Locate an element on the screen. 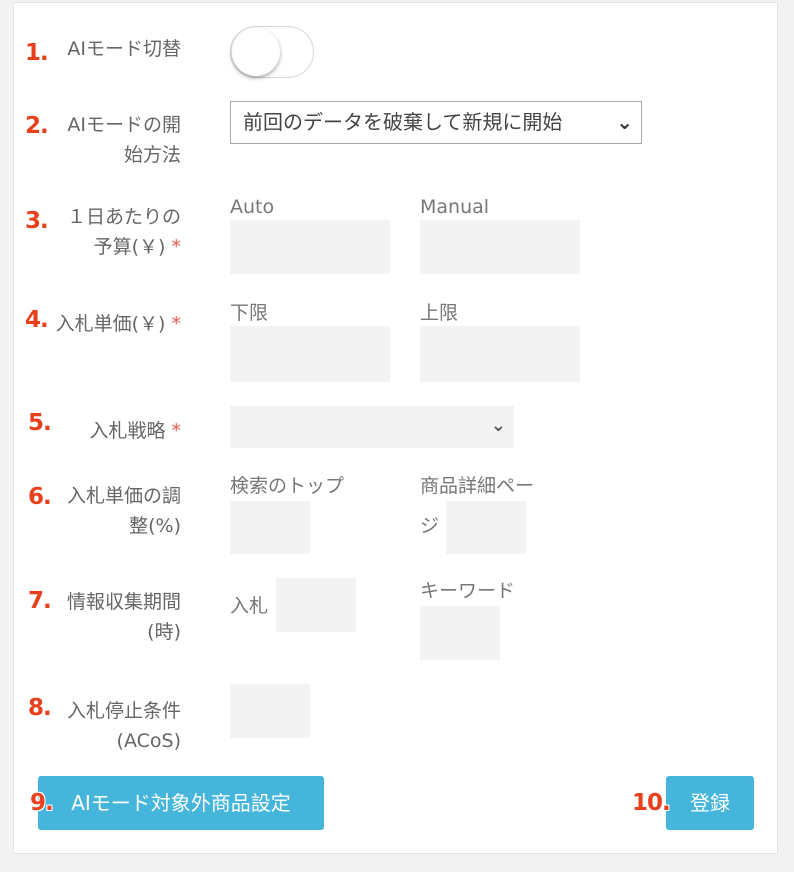 The height and width of the screenshot is (872, 794). bid-stop-label-line1: 入札停止条件 is located at coordinates (123, 711).